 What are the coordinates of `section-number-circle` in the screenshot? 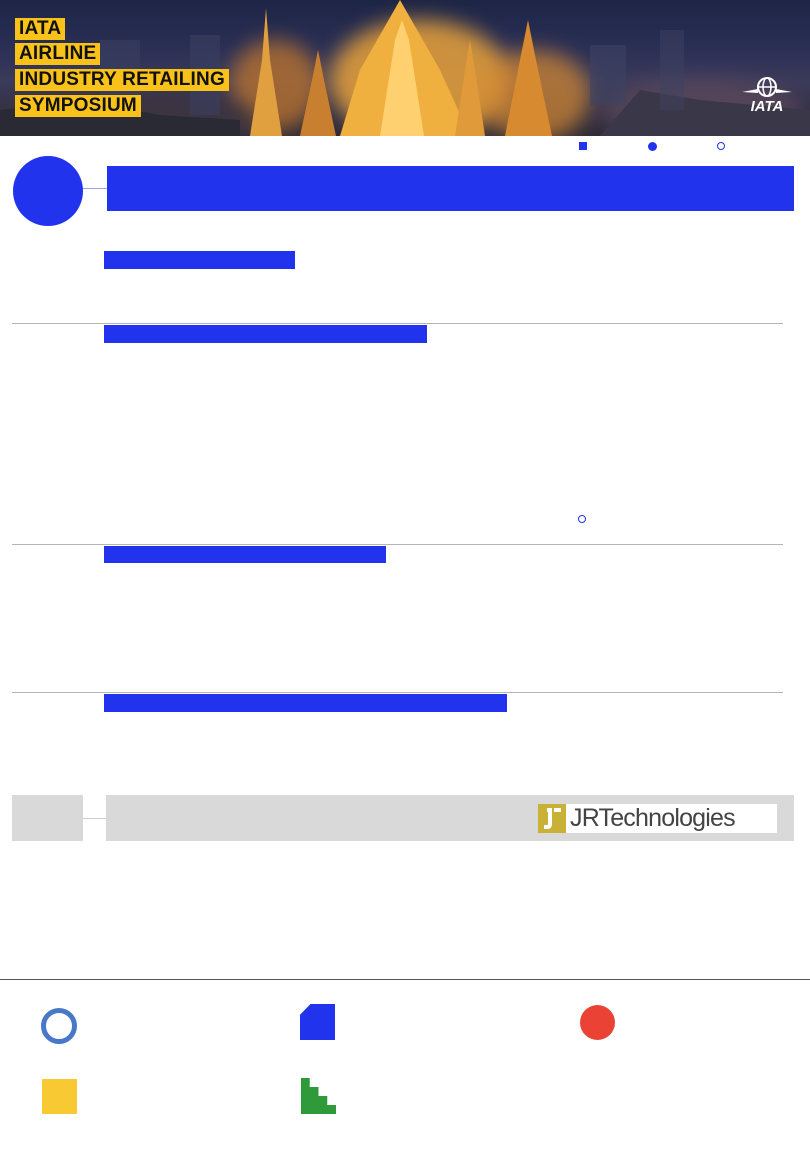 It's located at (48, 191).